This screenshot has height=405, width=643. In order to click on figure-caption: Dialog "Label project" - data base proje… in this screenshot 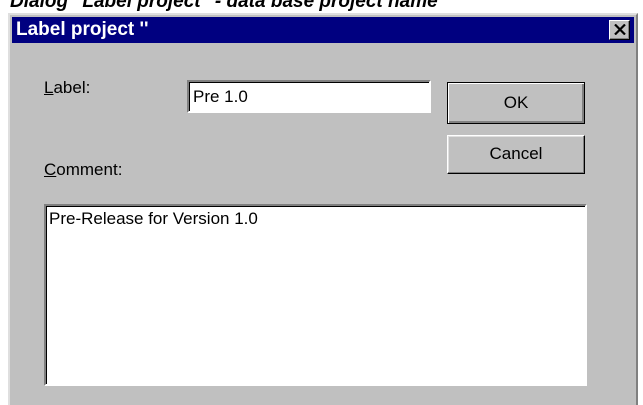, I will do `click(224, 6)`.